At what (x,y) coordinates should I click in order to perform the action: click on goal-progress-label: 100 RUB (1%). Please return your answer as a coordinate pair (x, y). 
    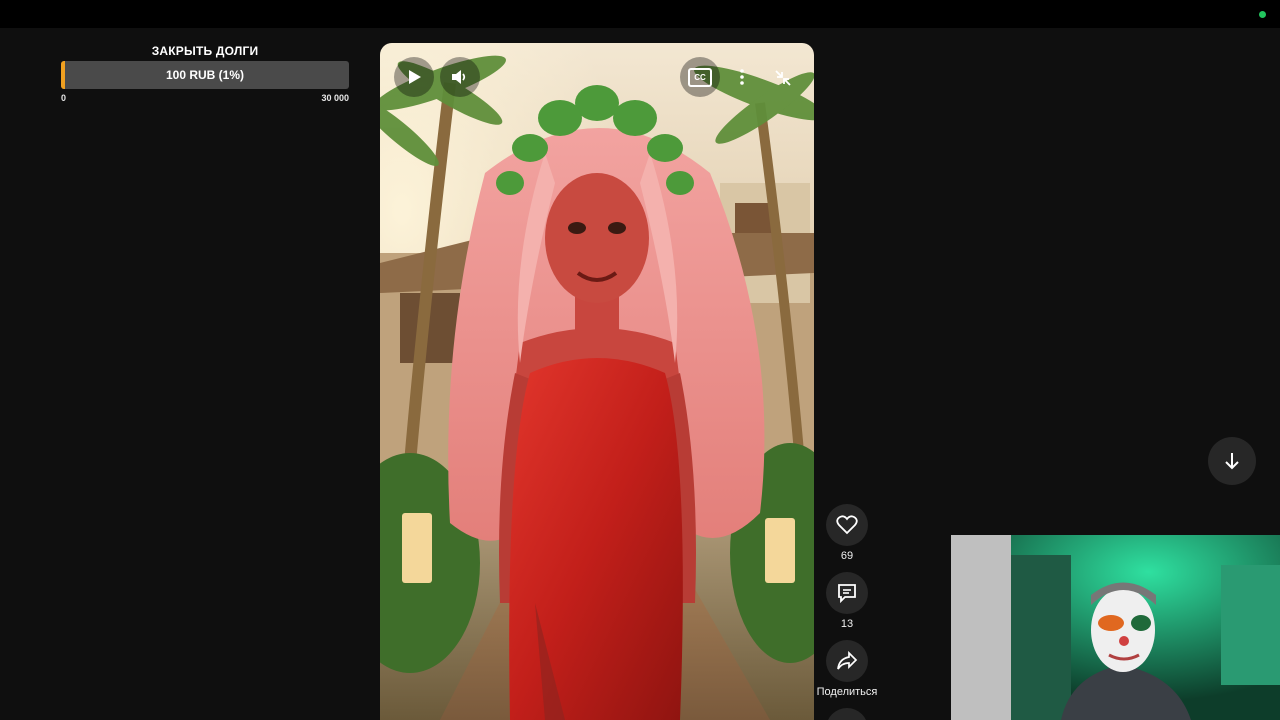
    Looking at the image, I should click on (205, 75).